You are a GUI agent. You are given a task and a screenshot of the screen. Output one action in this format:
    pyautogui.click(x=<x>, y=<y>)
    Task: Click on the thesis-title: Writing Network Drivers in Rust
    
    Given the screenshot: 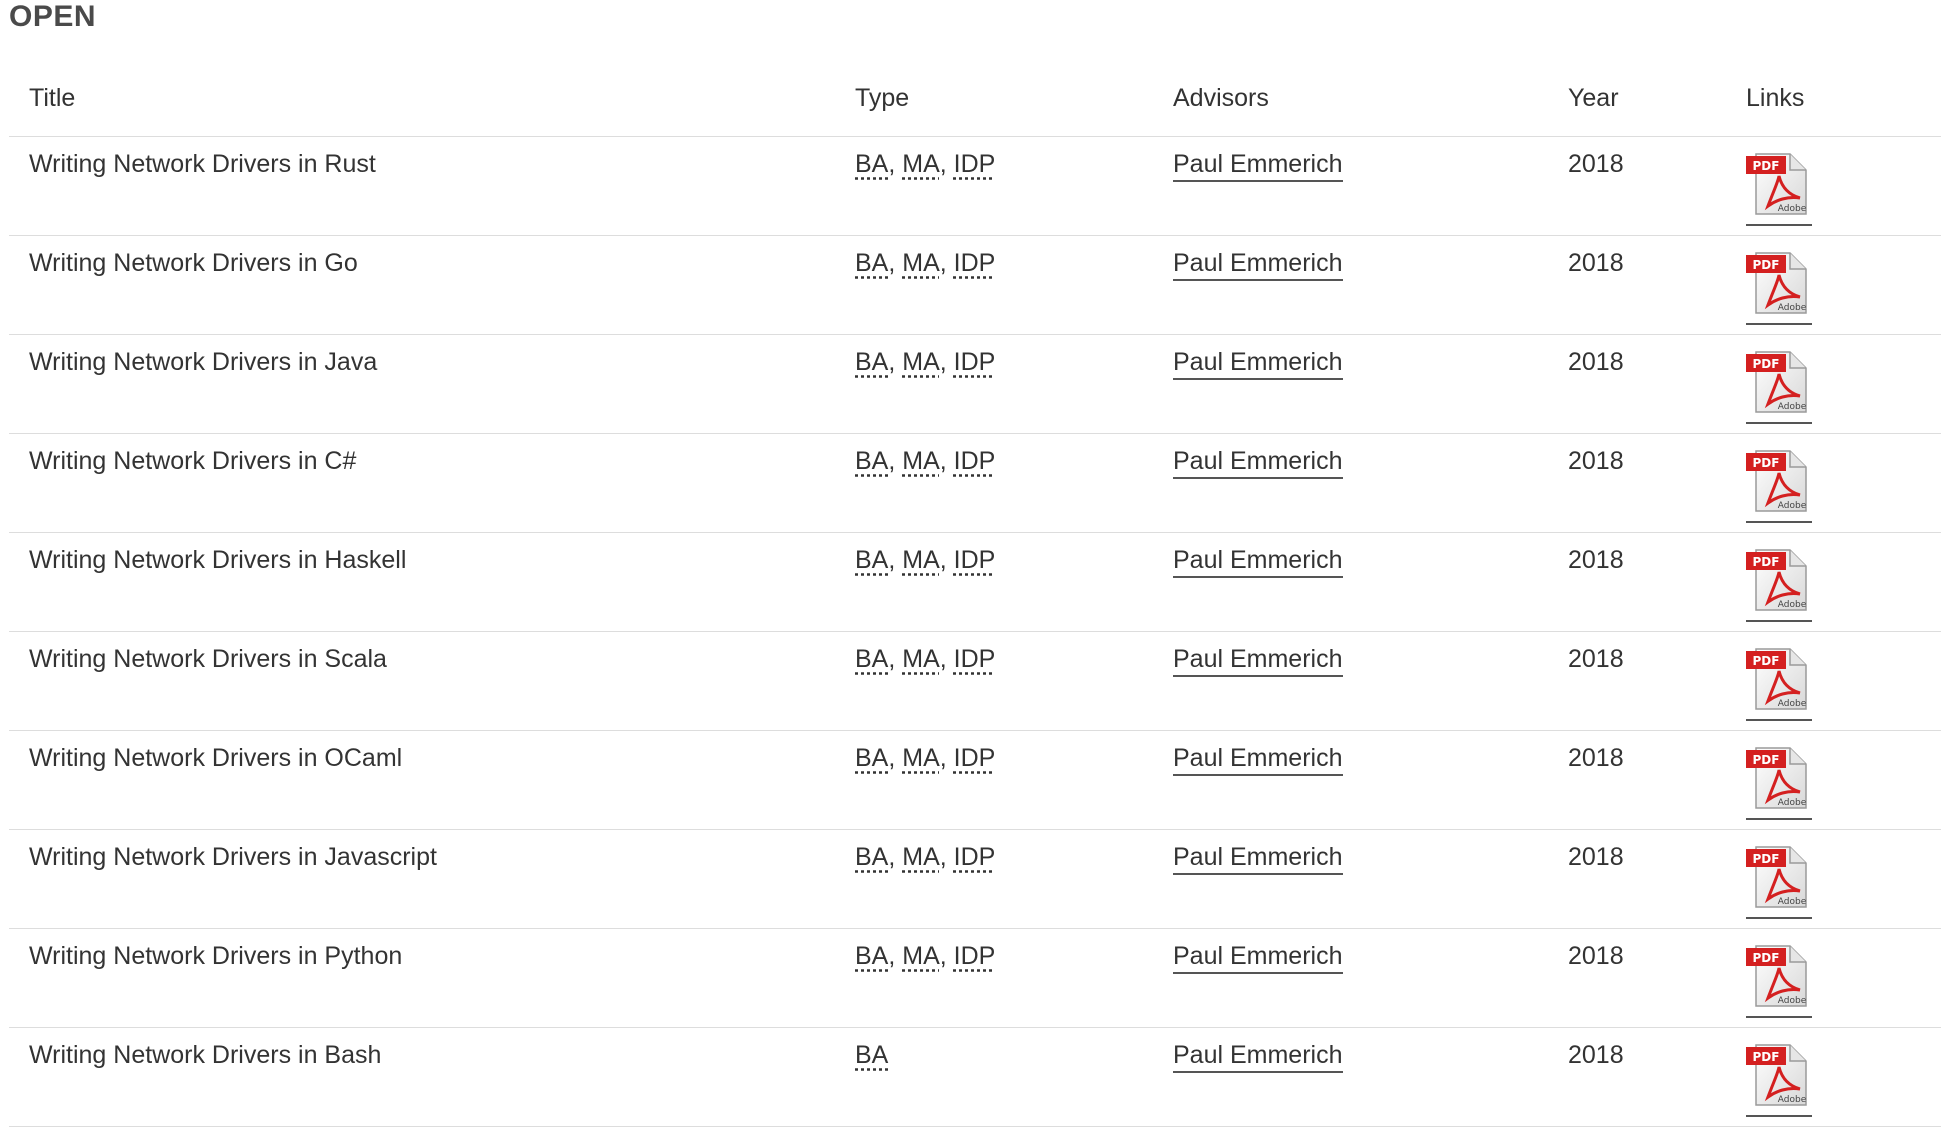 What is the action you would take?
    pyautogui.click(x=432, y=186)
    